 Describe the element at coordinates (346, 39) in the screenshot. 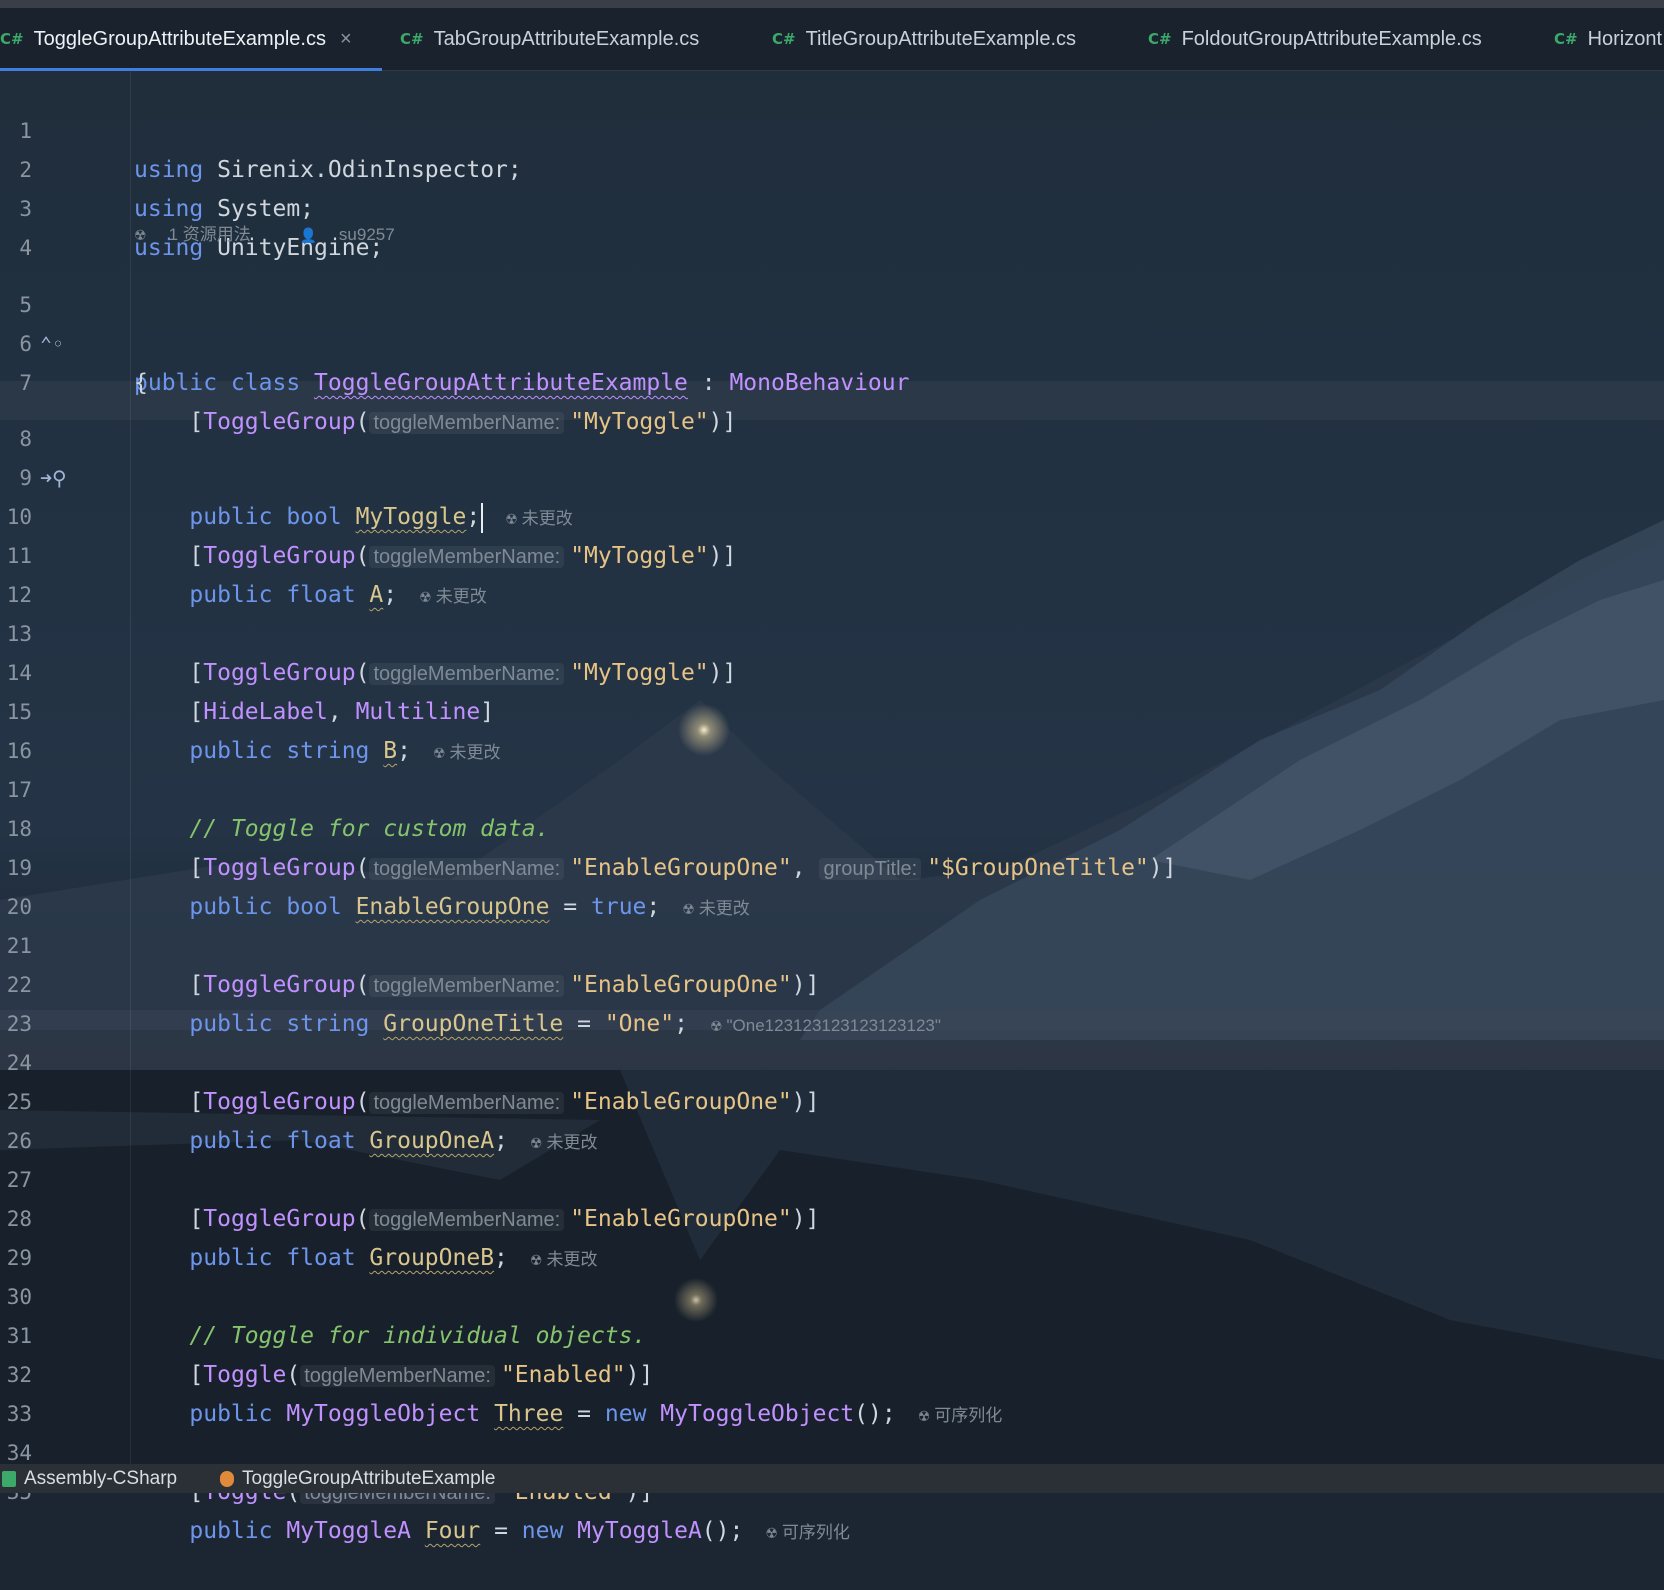

I see `close-tab-icon: ×` at that location.